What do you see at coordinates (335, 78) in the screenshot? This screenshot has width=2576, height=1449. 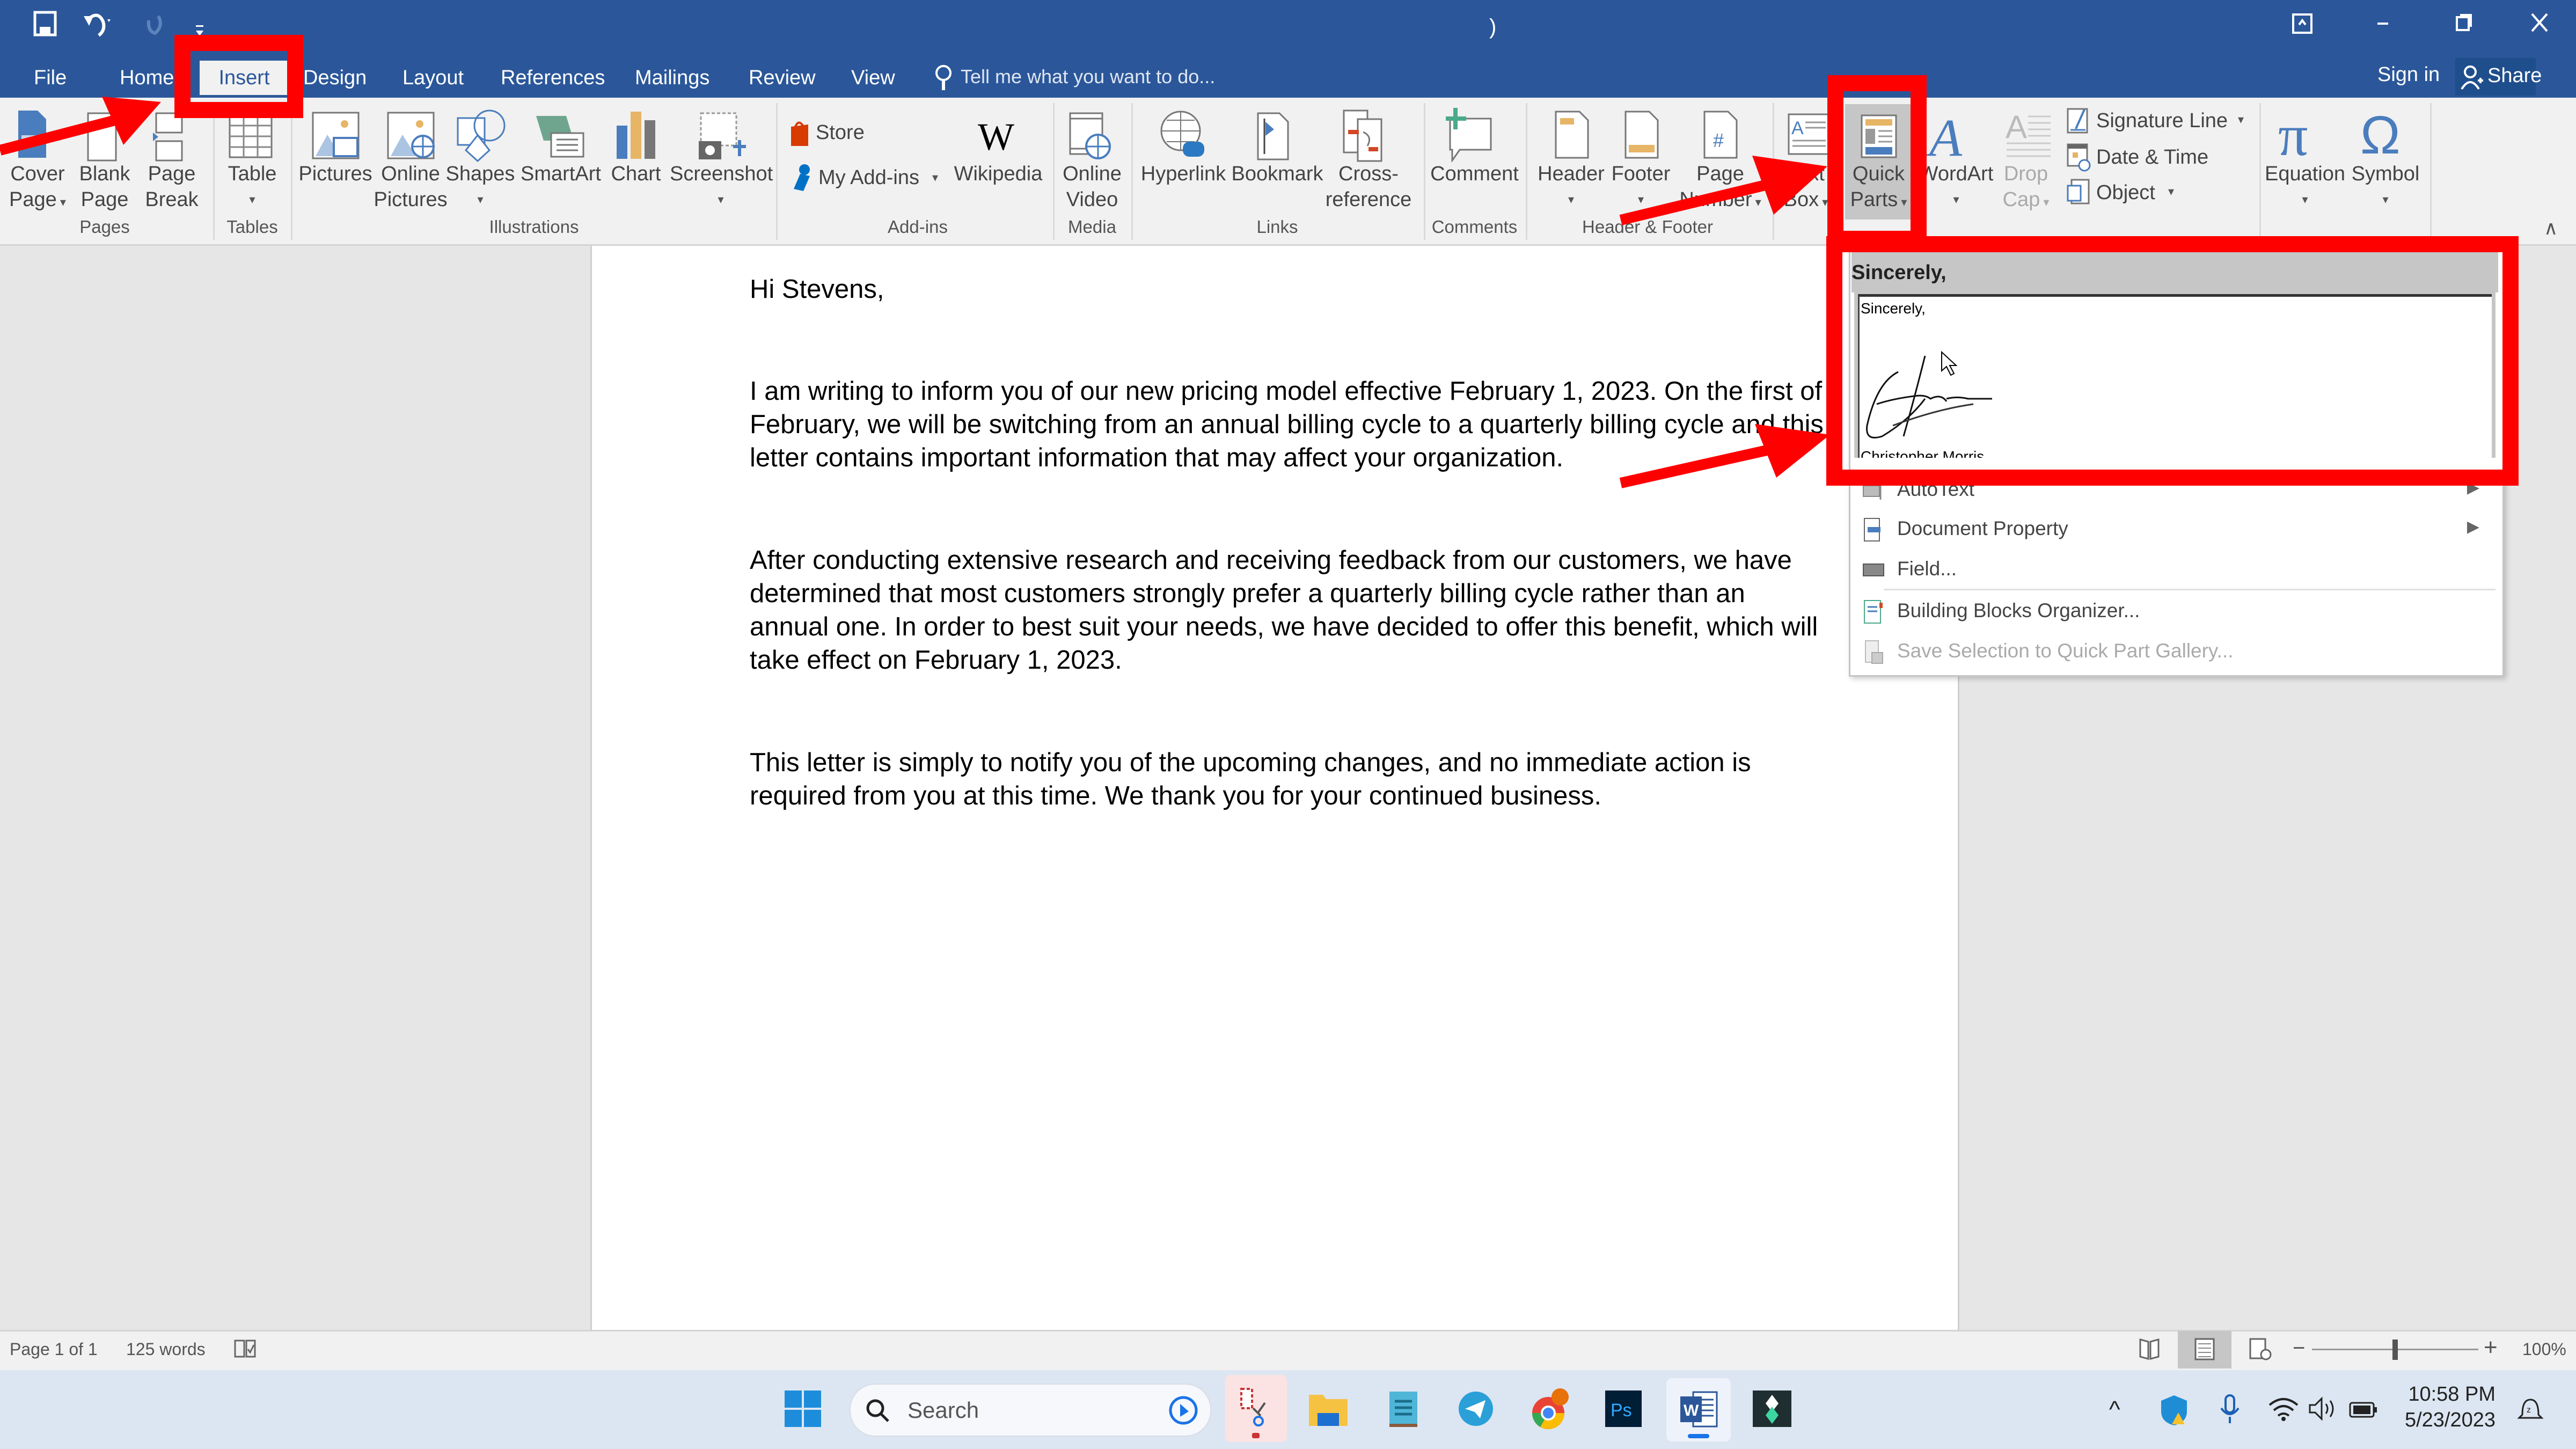 I see `tab-design: Design` at bounding box center [335, 78].